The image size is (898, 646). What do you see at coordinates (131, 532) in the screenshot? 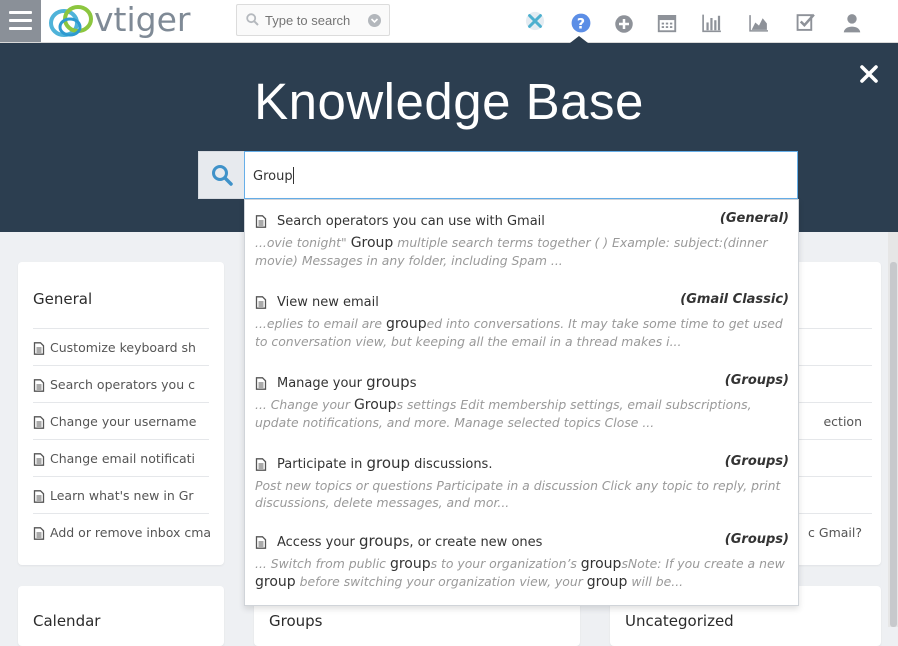
I see `list-item-label: Add or remove inbox cmail` at bounding box center [131, 532].